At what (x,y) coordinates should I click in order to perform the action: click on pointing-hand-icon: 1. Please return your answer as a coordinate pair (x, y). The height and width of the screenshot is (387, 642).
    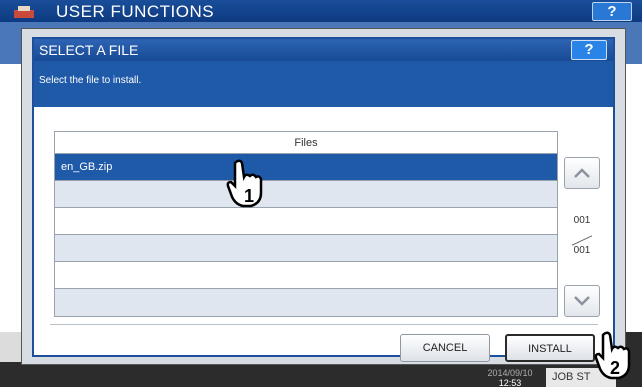
    Looking at the image, I should click on (244, 183).